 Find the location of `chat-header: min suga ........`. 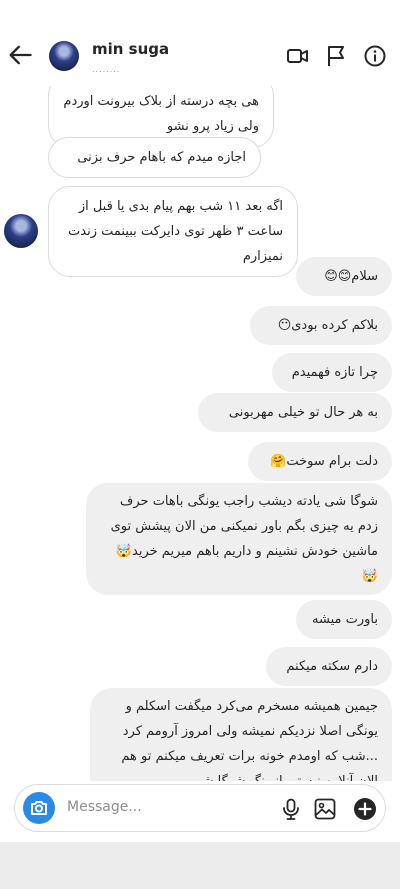

chat-header: min suga ........ is located at coordinates (200, 43).